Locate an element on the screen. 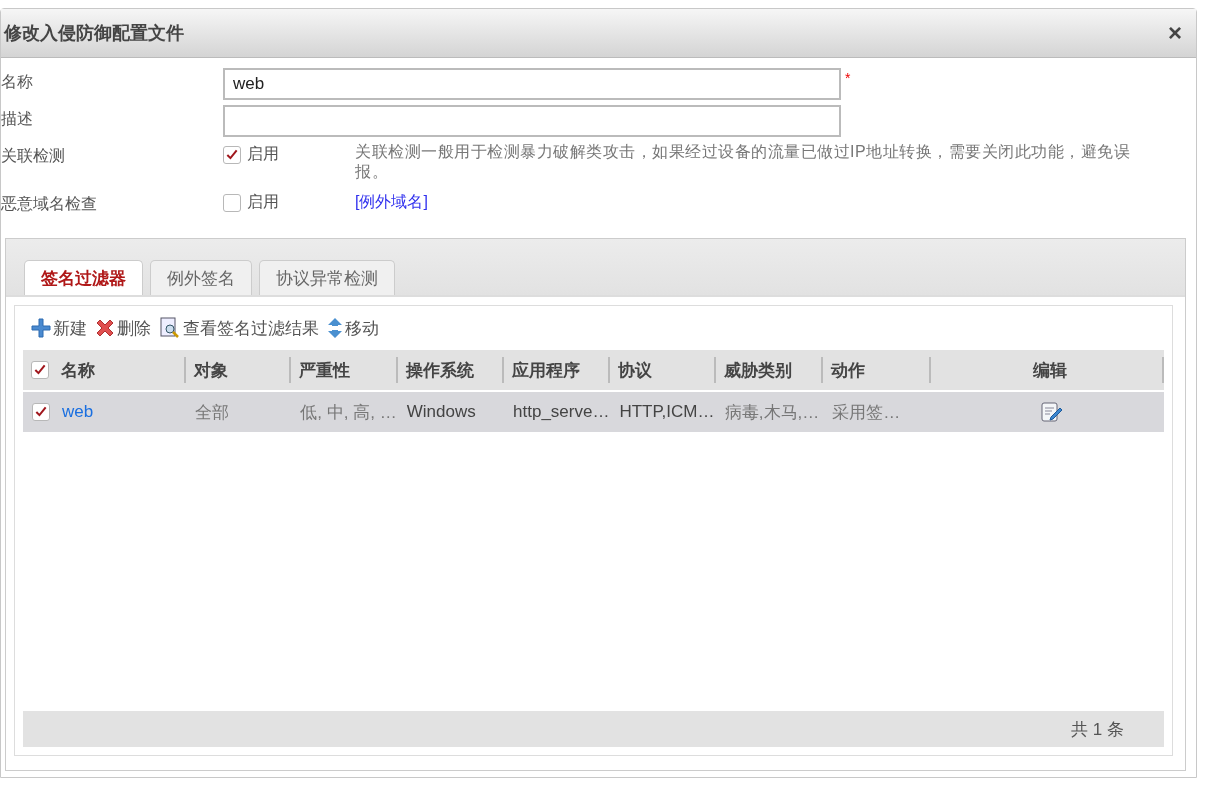 This screenshot has width=1213, height=786. document-magnifier-icon is located at coordinates (170, 328).